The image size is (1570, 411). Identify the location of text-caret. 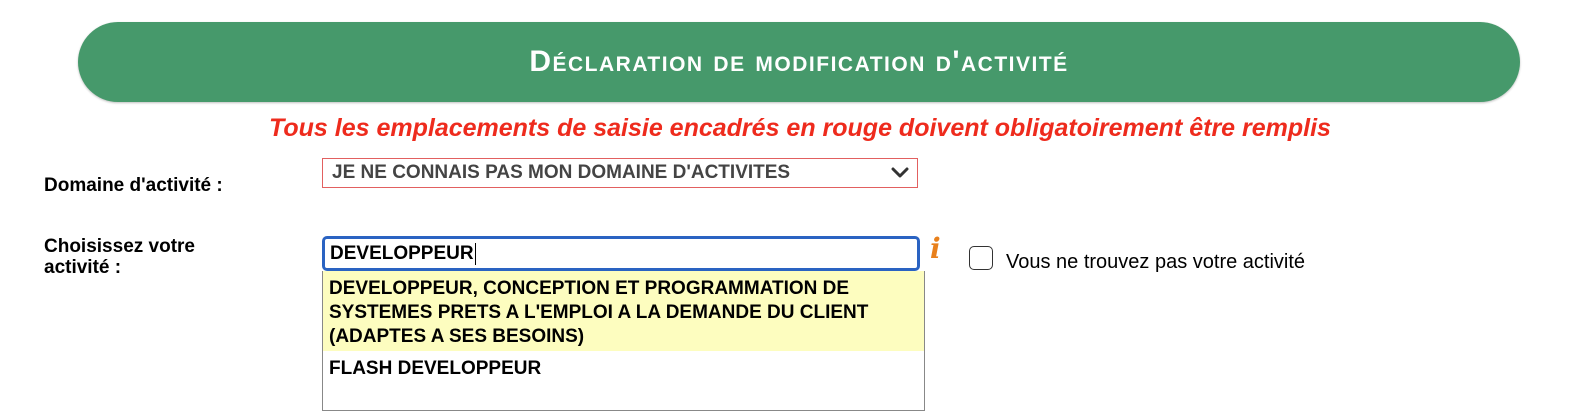
(475, 253).